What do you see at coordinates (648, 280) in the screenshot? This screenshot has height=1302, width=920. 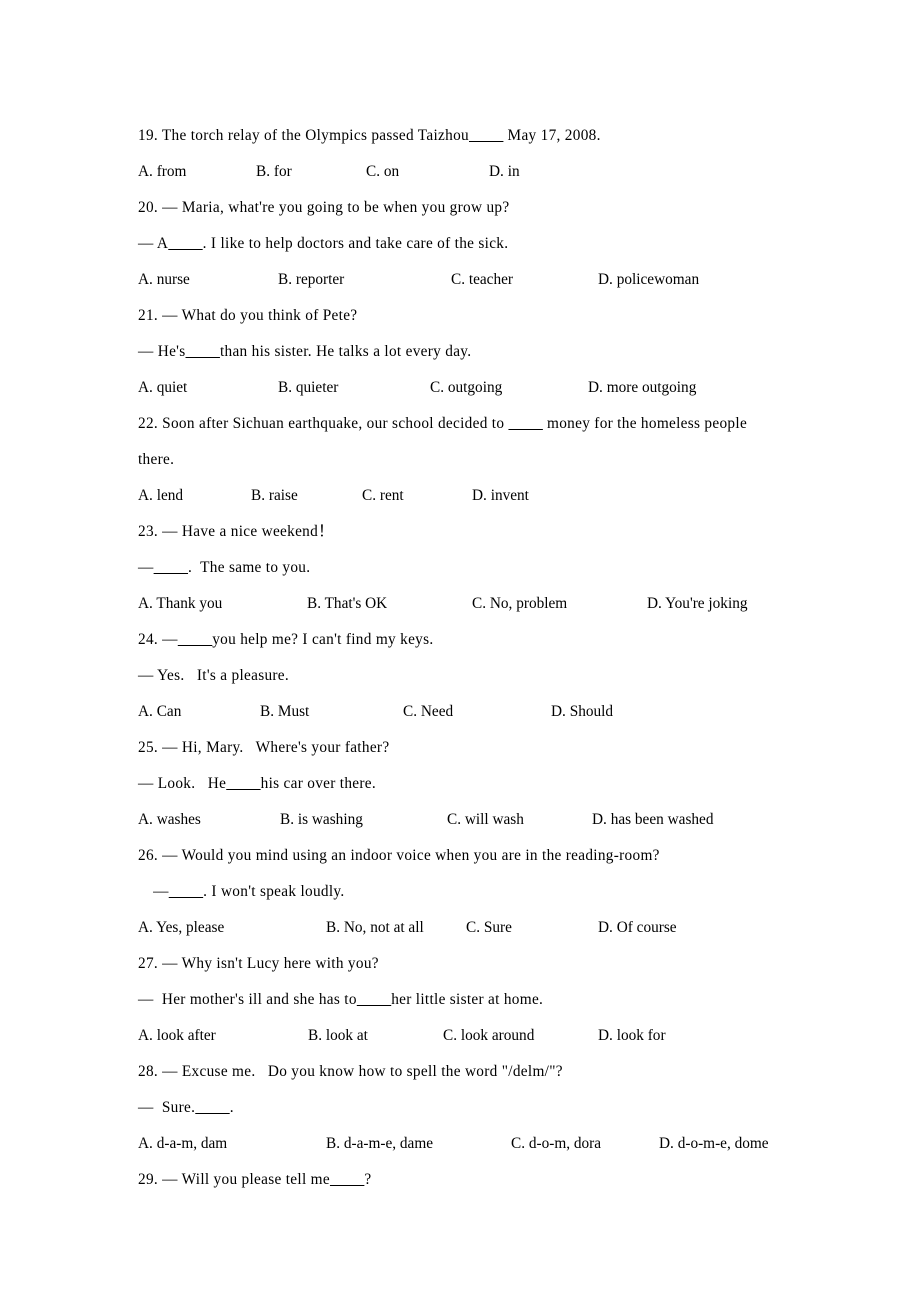 I see `option-choice: D. policewoman` at bounding box center [648, 280].